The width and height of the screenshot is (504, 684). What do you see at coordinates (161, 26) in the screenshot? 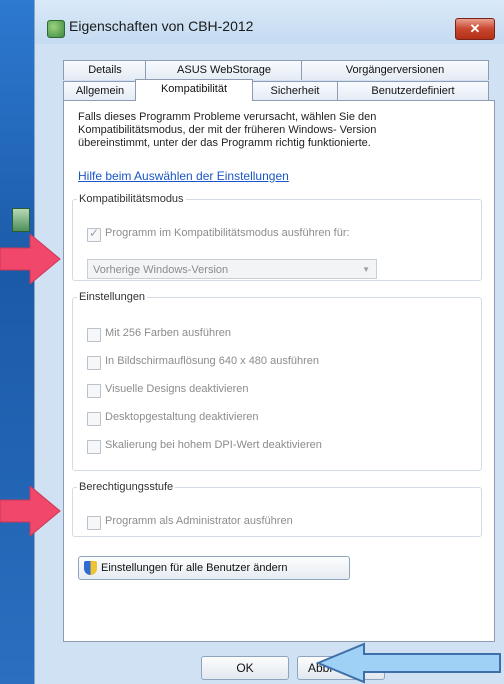
I see `window-title: Eigenschaften von CBH-2012` at bounding box center [161, 26].